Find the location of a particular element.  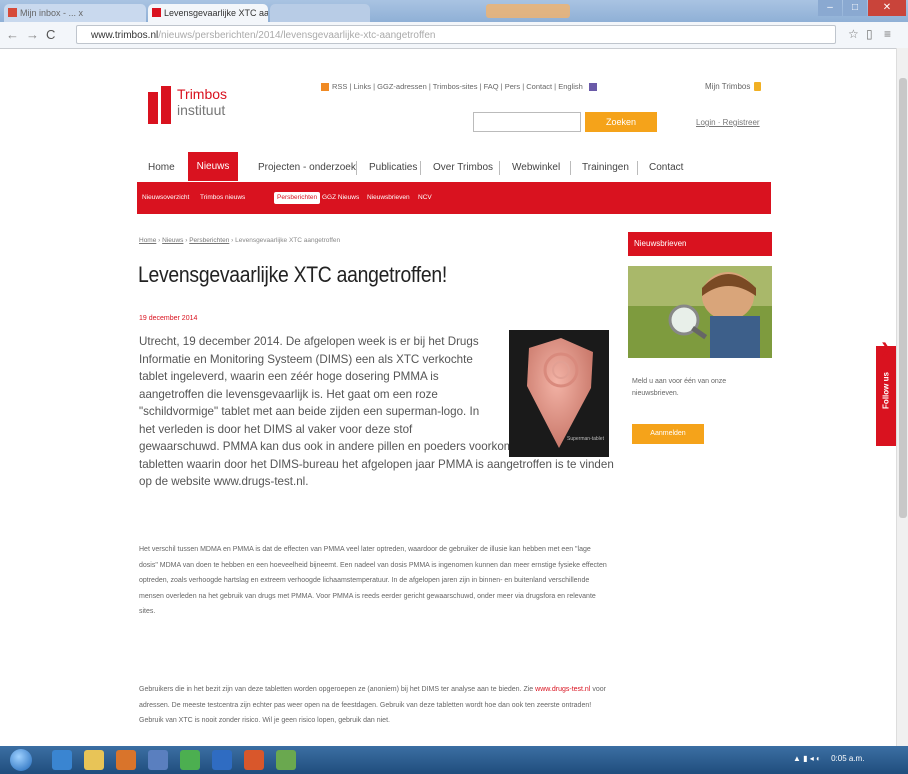

search-button: Zoeken is located at coordinates (621, 122).